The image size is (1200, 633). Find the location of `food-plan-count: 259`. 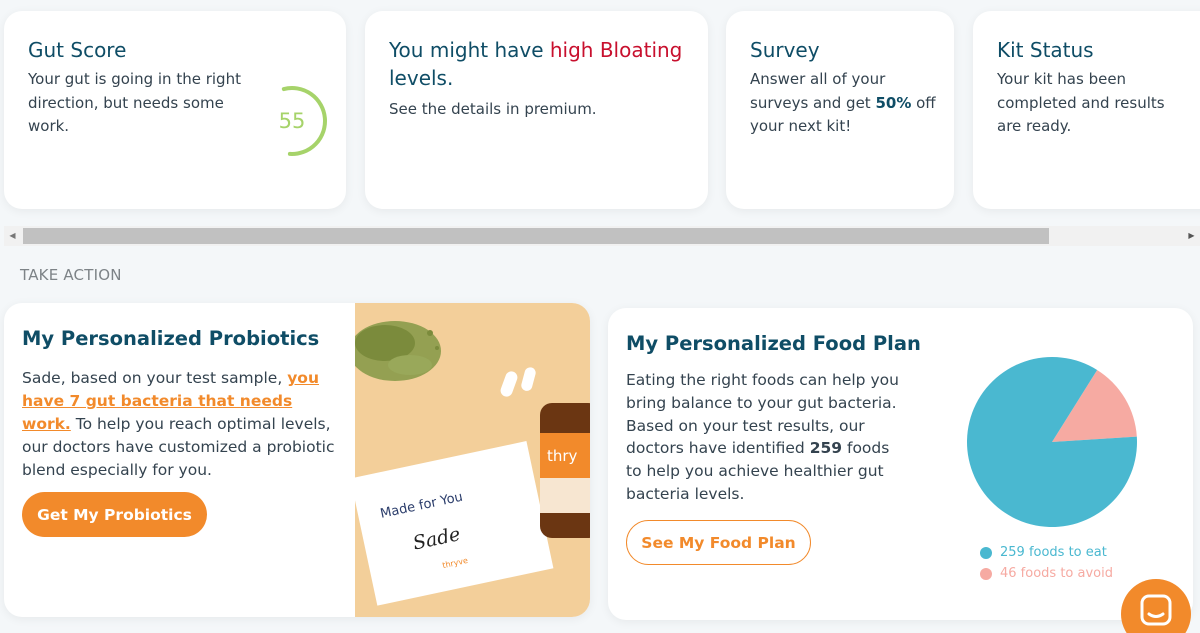

food-plan-count: 259 is located at coordinates (826, 448).